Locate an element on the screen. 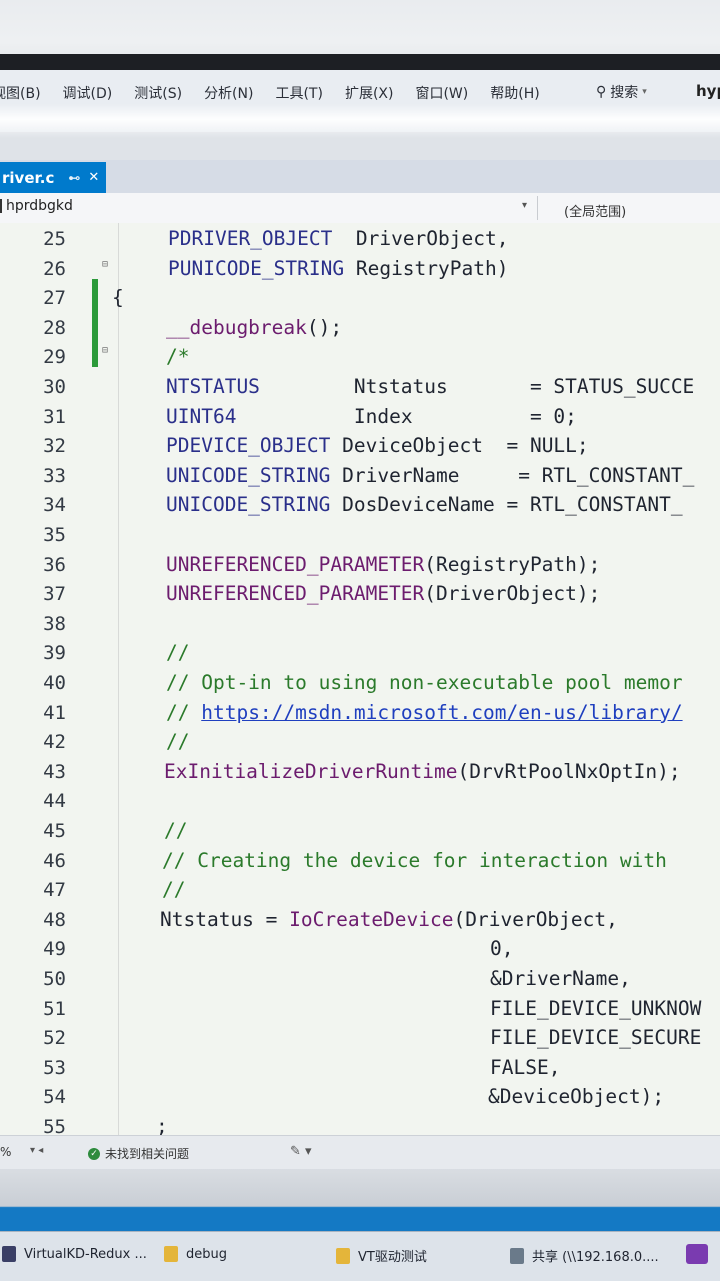 This screenshot has width=720, height=1281. project-name: hprdbgkd is located at coordinates (39, 206).